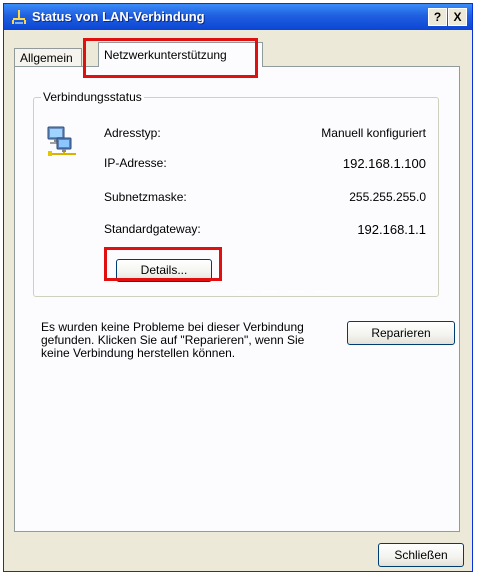 The height and width of the screenshot is (575, 478). What do you see at coordinates (387, 197) in the screenshot?
I see `subnet-mask-value: 255.255.255.0` at bounding box center [387, 197].